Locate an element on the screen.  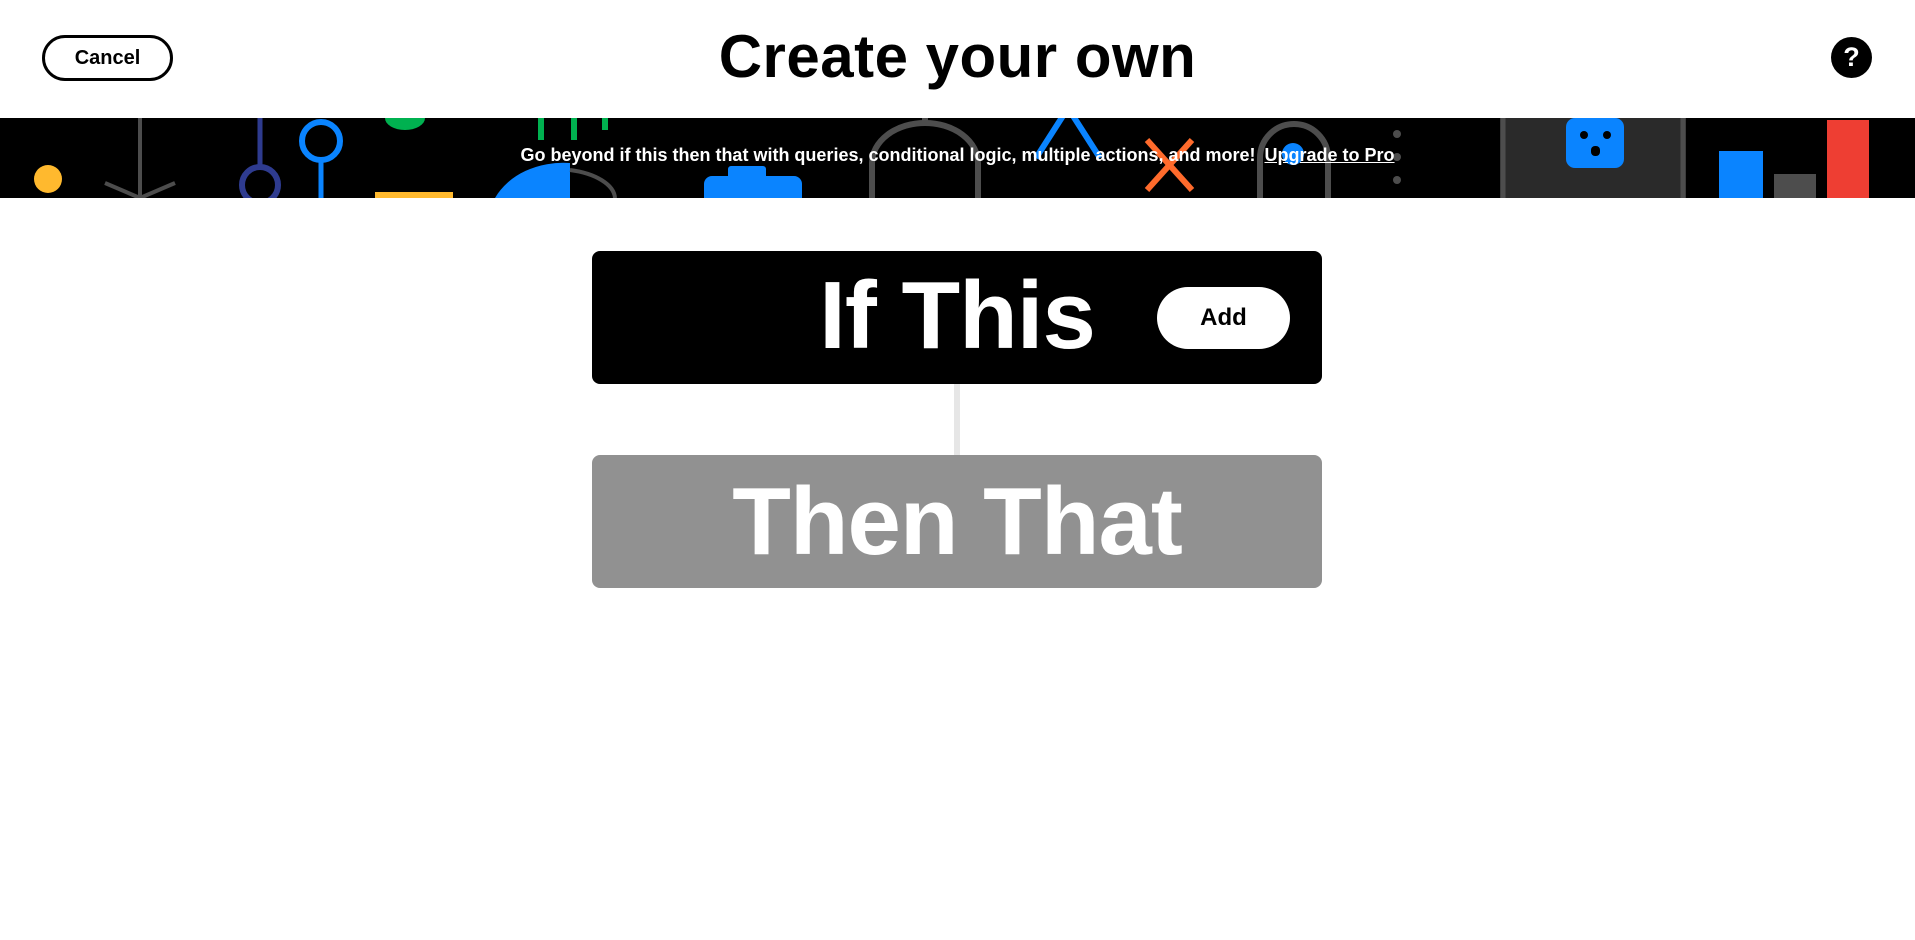
connector-line is located at coordinates (957, 419).